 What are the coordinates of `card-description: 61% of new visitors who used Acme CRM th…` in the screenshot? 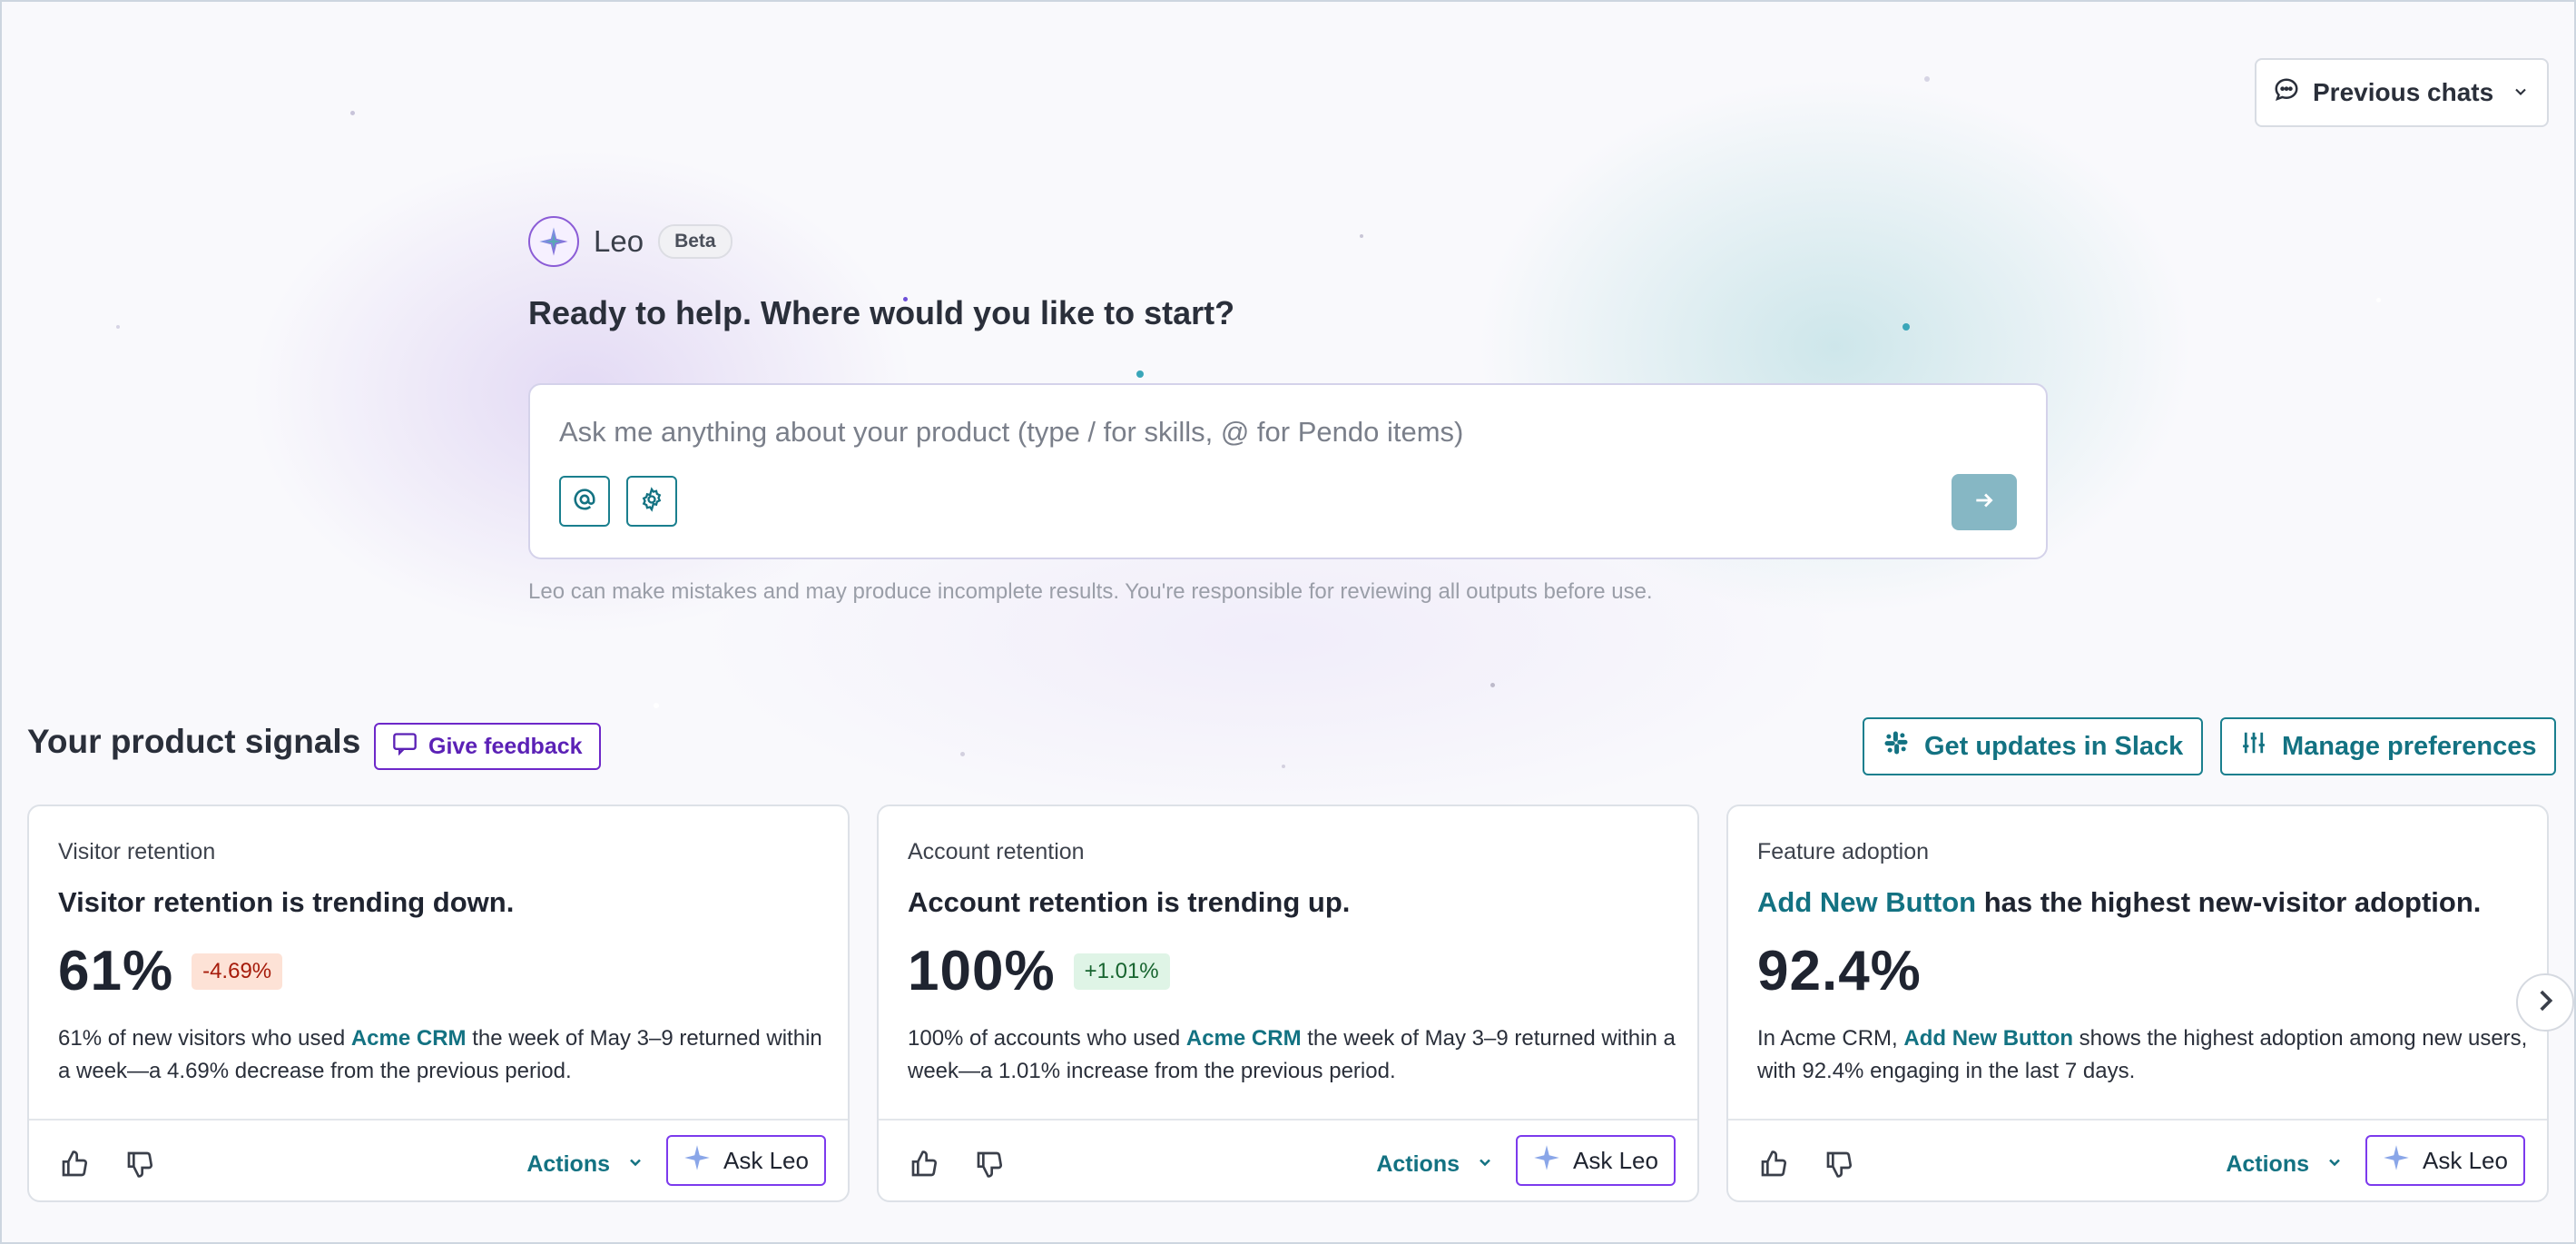 It's located at (444, 1055).